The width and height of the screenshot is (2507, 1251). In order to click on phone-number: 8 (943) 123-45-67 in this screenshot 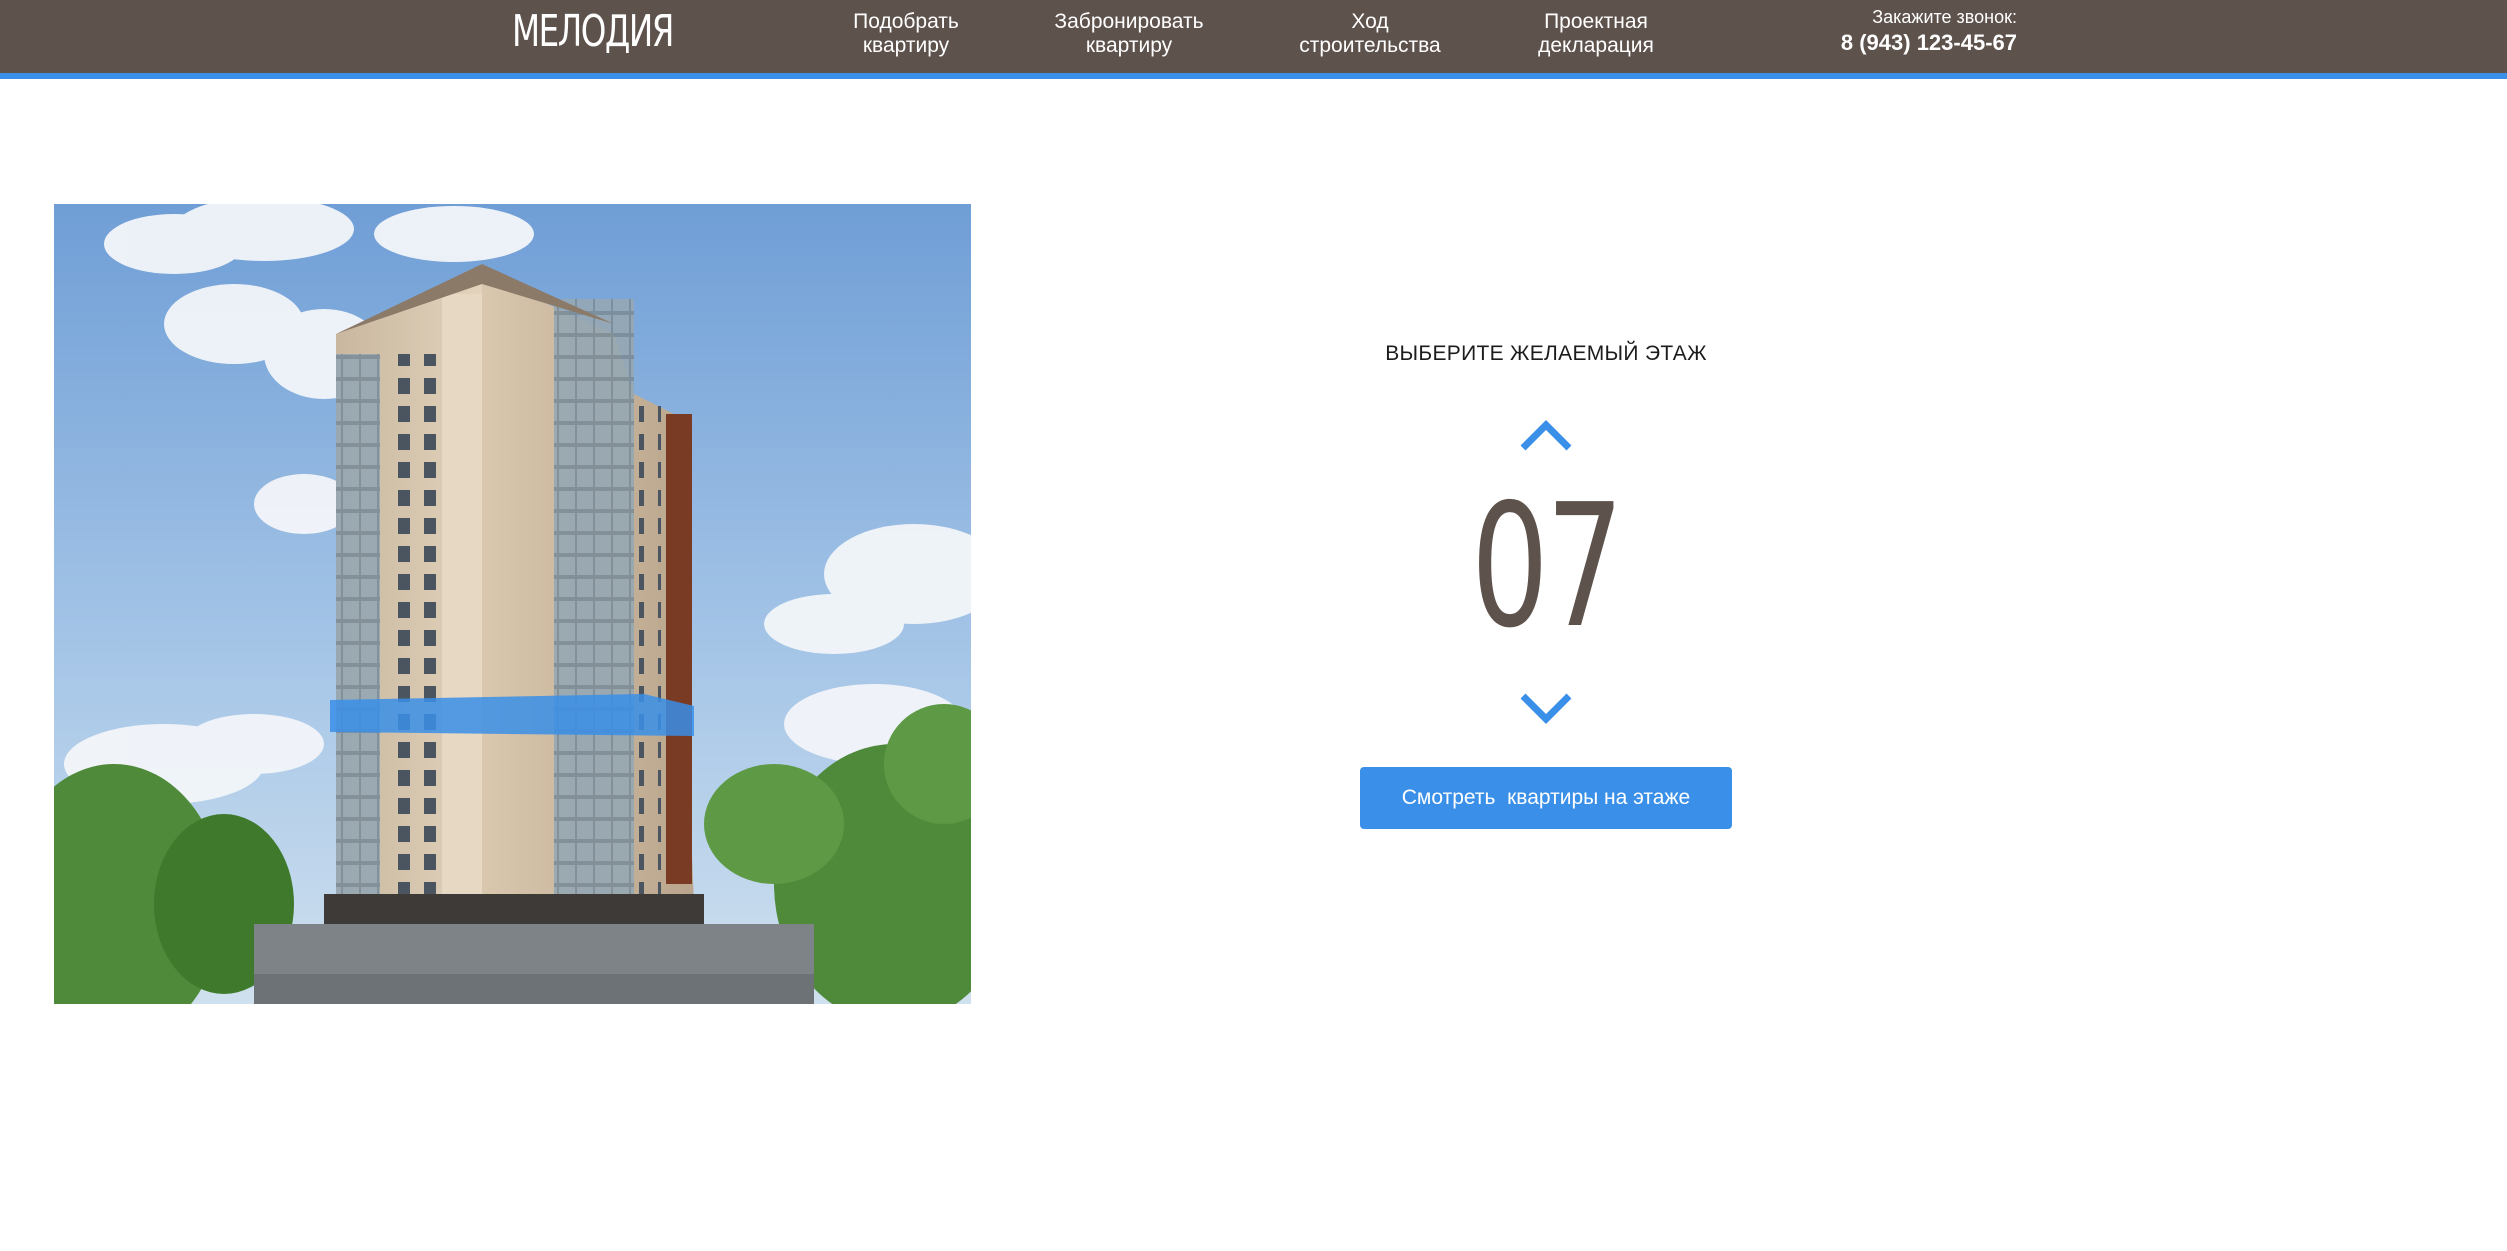, I will do `click(1929, 43)`.